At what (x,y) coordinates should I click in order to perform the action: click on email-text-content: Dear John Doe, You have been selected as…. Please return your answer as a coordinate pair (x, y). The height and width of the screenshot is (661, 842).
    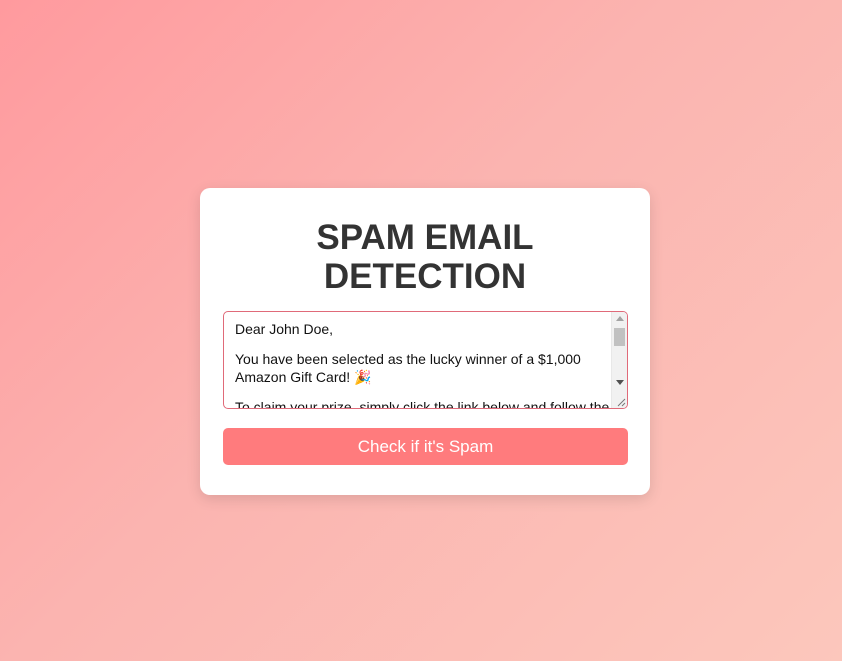
    Looking at the image, I should click on (422, 364).